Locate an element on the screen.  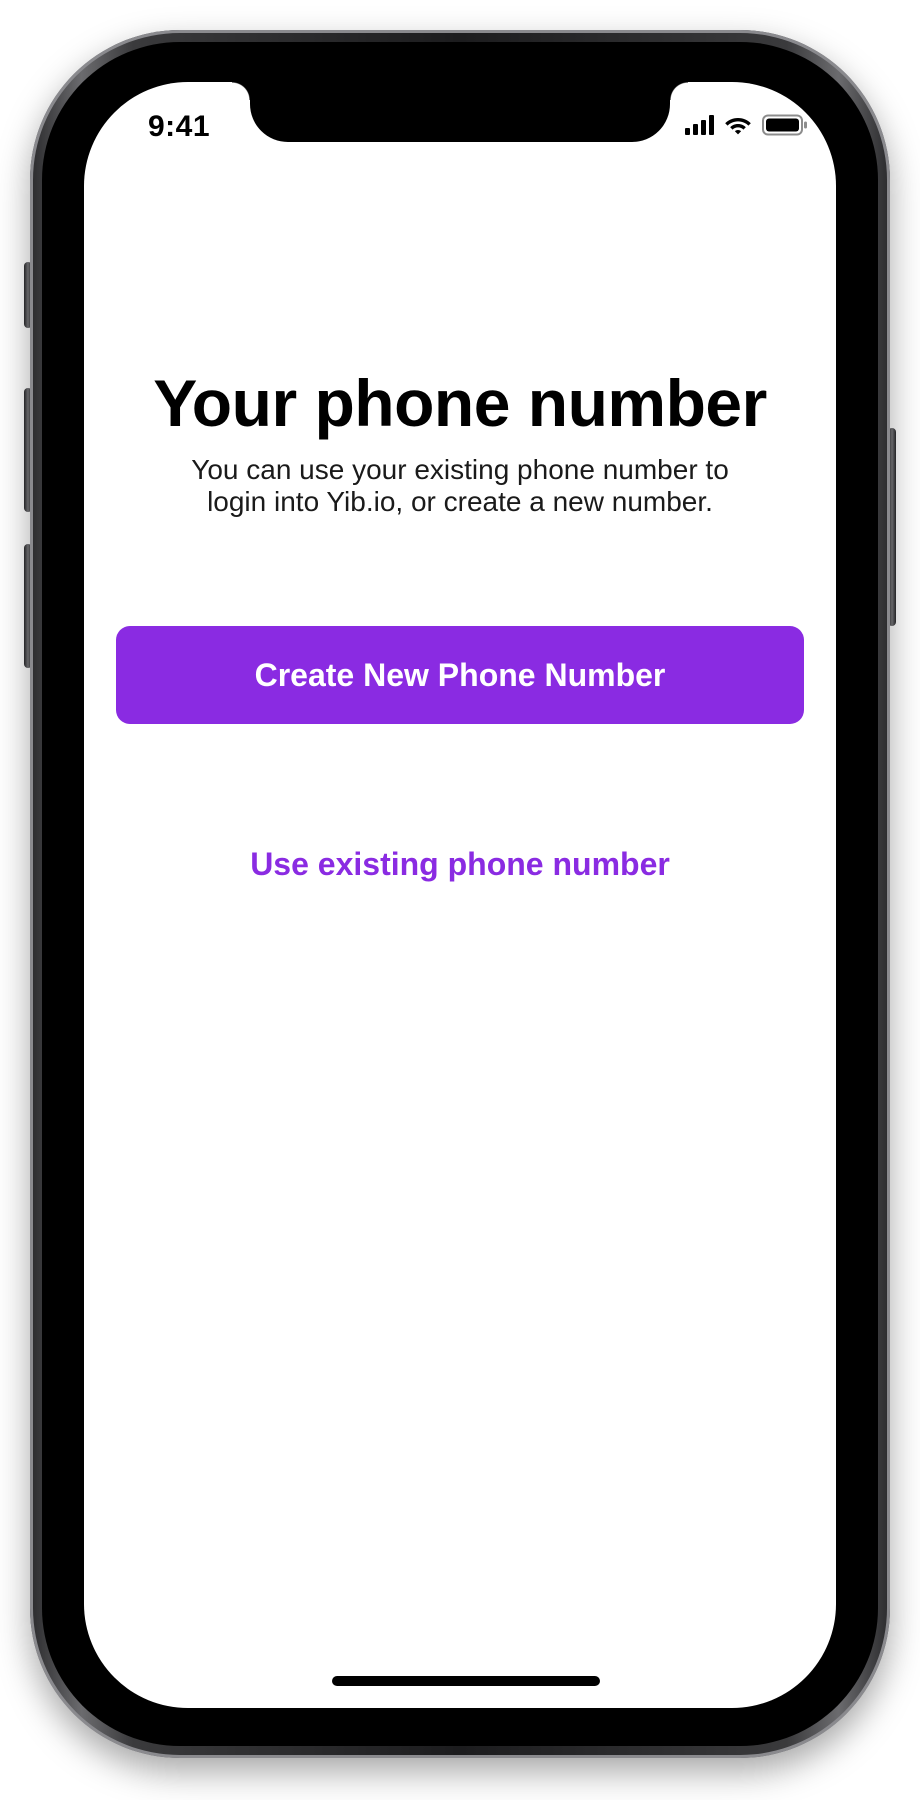
page-title: Your phone number is located at coordinates (460, 403).